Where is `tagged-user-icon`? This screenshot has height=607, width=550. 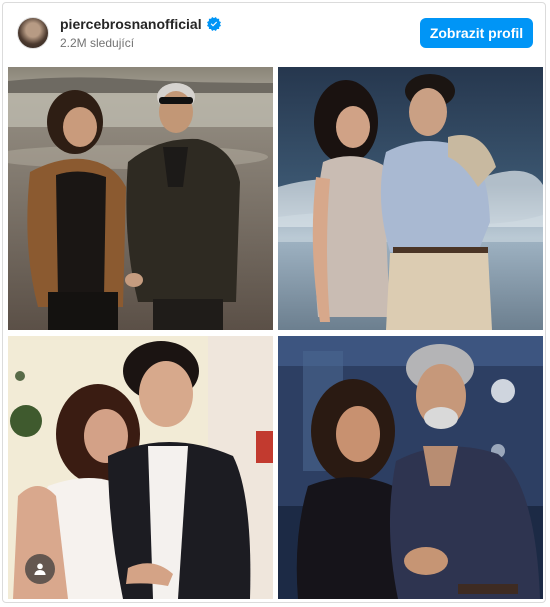 tagged-user-icon is located at coordinates (40, 569).